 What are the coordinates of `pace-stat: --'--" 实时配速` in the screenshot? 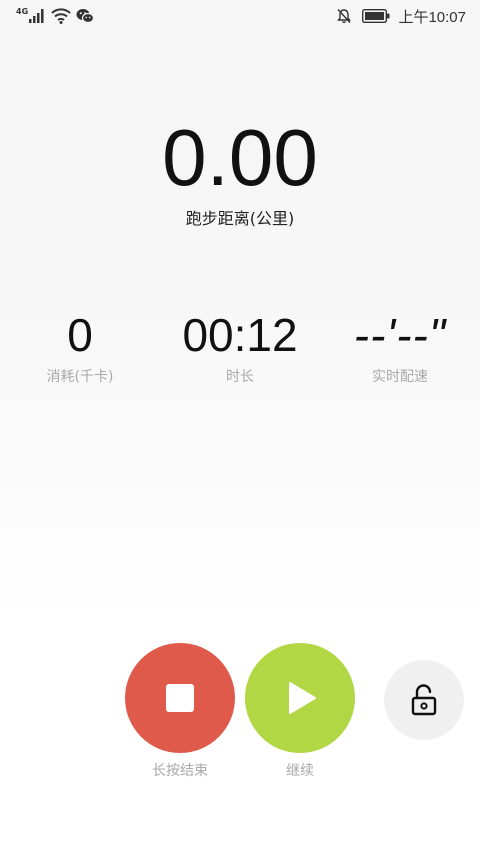 It's located at (400, 348).